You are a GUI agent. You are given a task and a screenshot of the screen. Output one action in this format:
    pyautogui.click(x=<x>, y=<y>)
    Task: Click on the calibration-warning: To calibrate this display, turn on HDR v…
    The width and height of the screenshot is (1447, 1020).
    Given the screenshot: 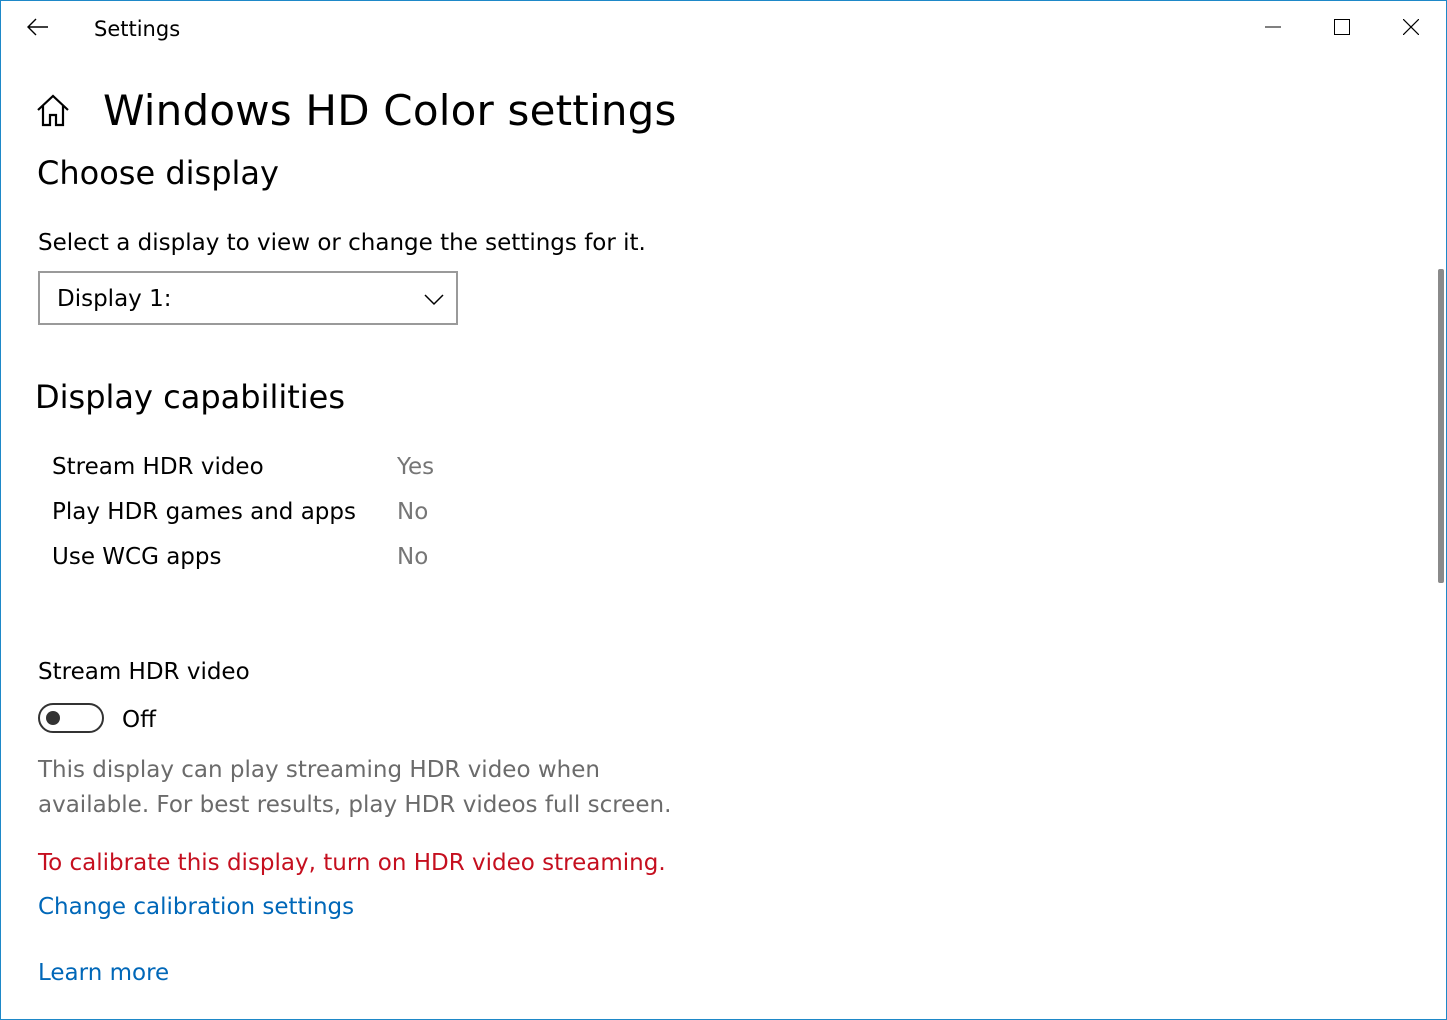 What is the action you would take?
    pyautogui.click(x=352, y=863)
    